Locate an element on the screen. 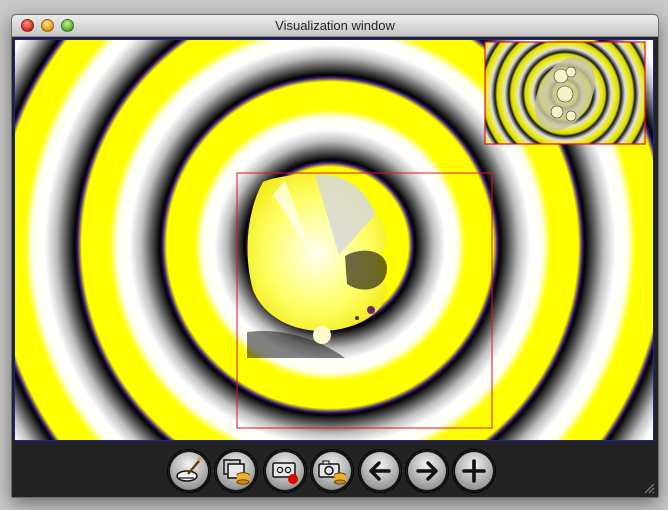 This screenshot has width=668, height=510. tape-record-icon is located at coordinates (285, 473).